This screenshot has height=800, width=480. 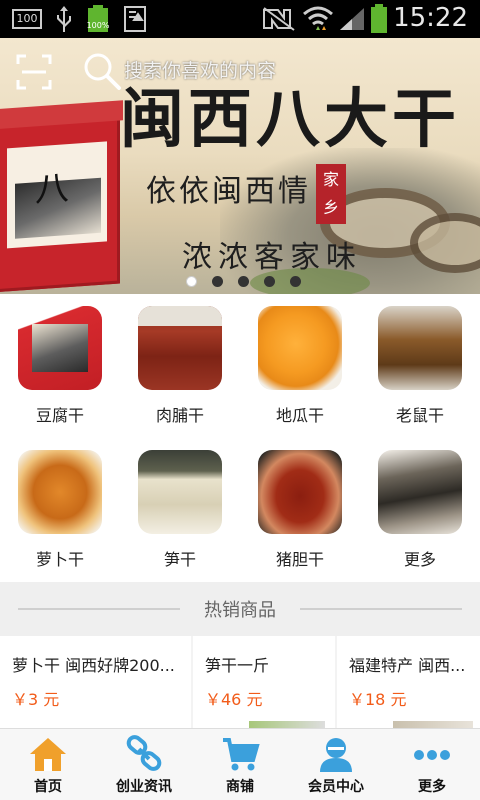 I want to click on category-sweet-potato: 地瓜干, so click(x=300, y=366).